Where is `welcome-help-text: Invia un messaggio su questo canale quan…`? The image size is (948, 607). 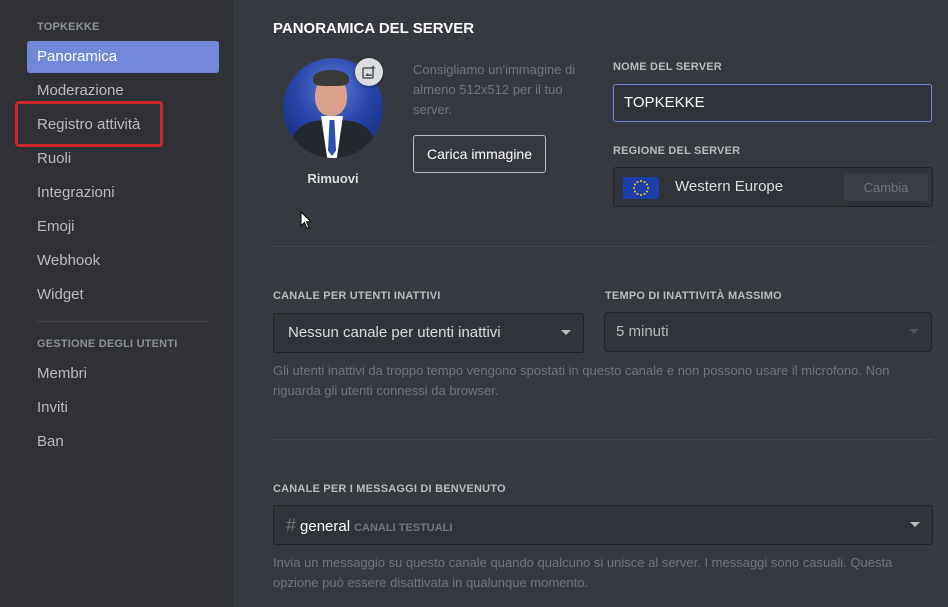
welcome-help-text: Invia un messaggio su questo canale quan… is located at coordinates (583, 572).